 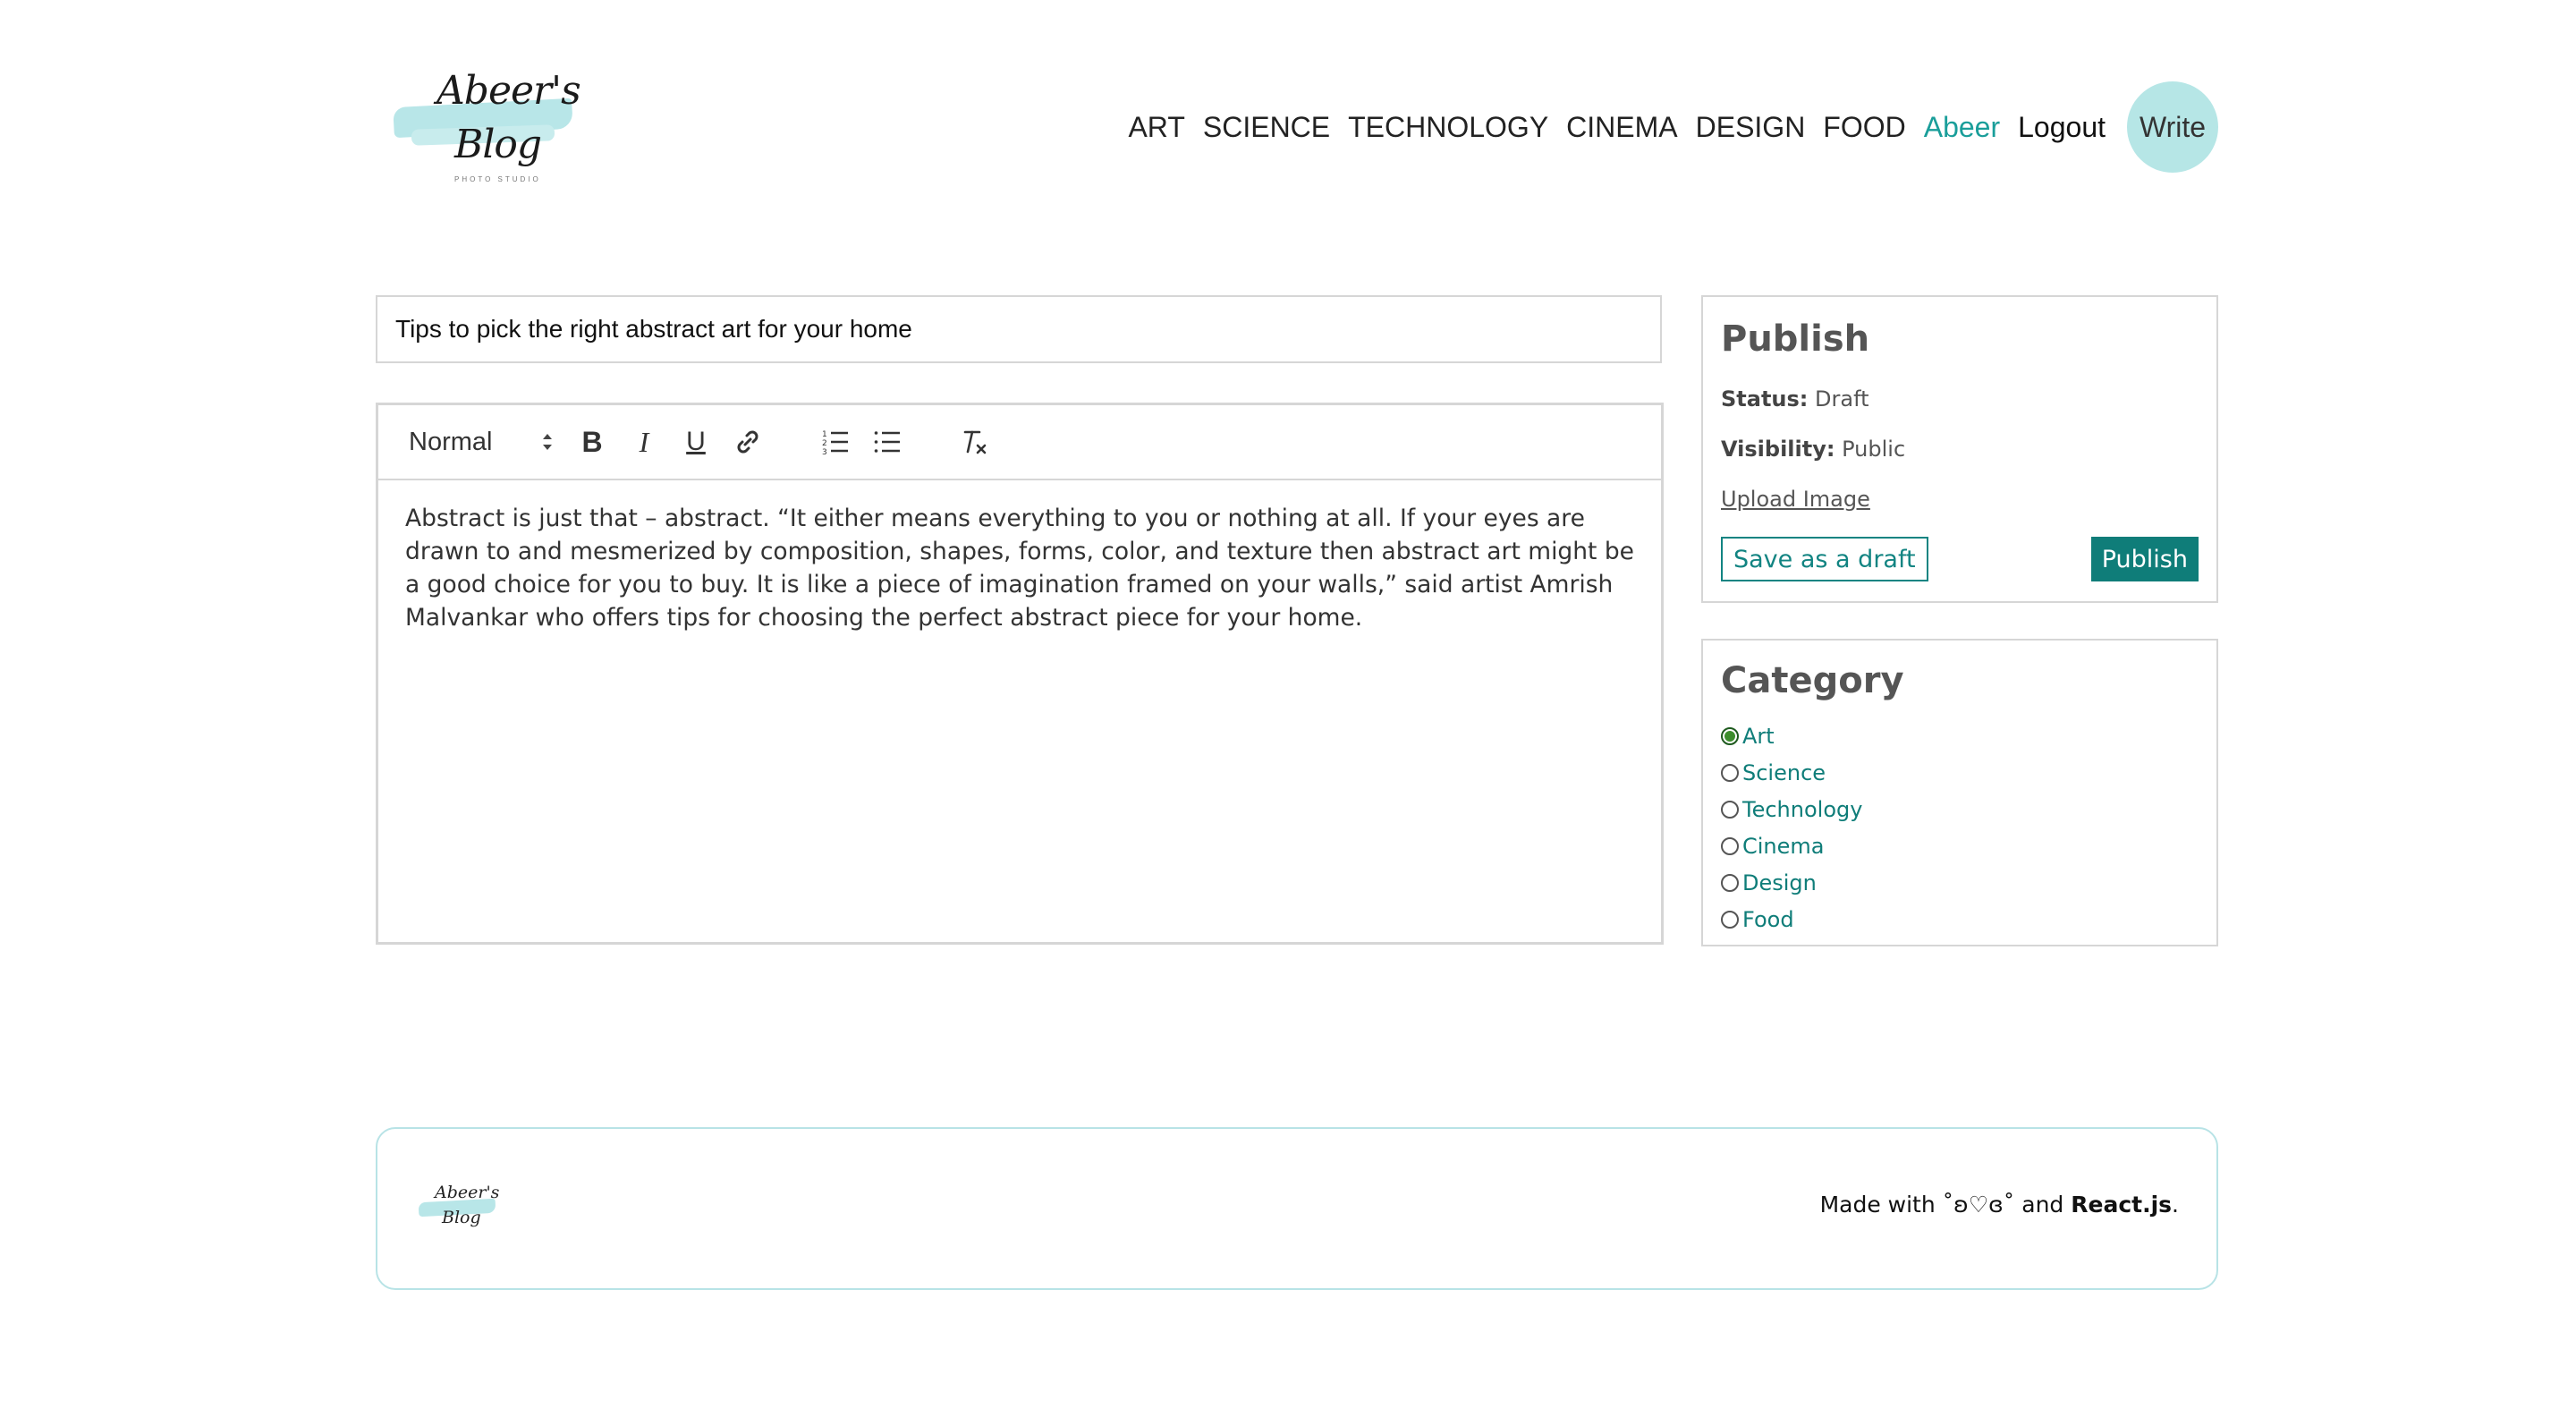 What do you see at coordinates (1824, 559) in the screenshot?
I see `save-draft-button: Save as a draft` at bounding box center [1824, 559].